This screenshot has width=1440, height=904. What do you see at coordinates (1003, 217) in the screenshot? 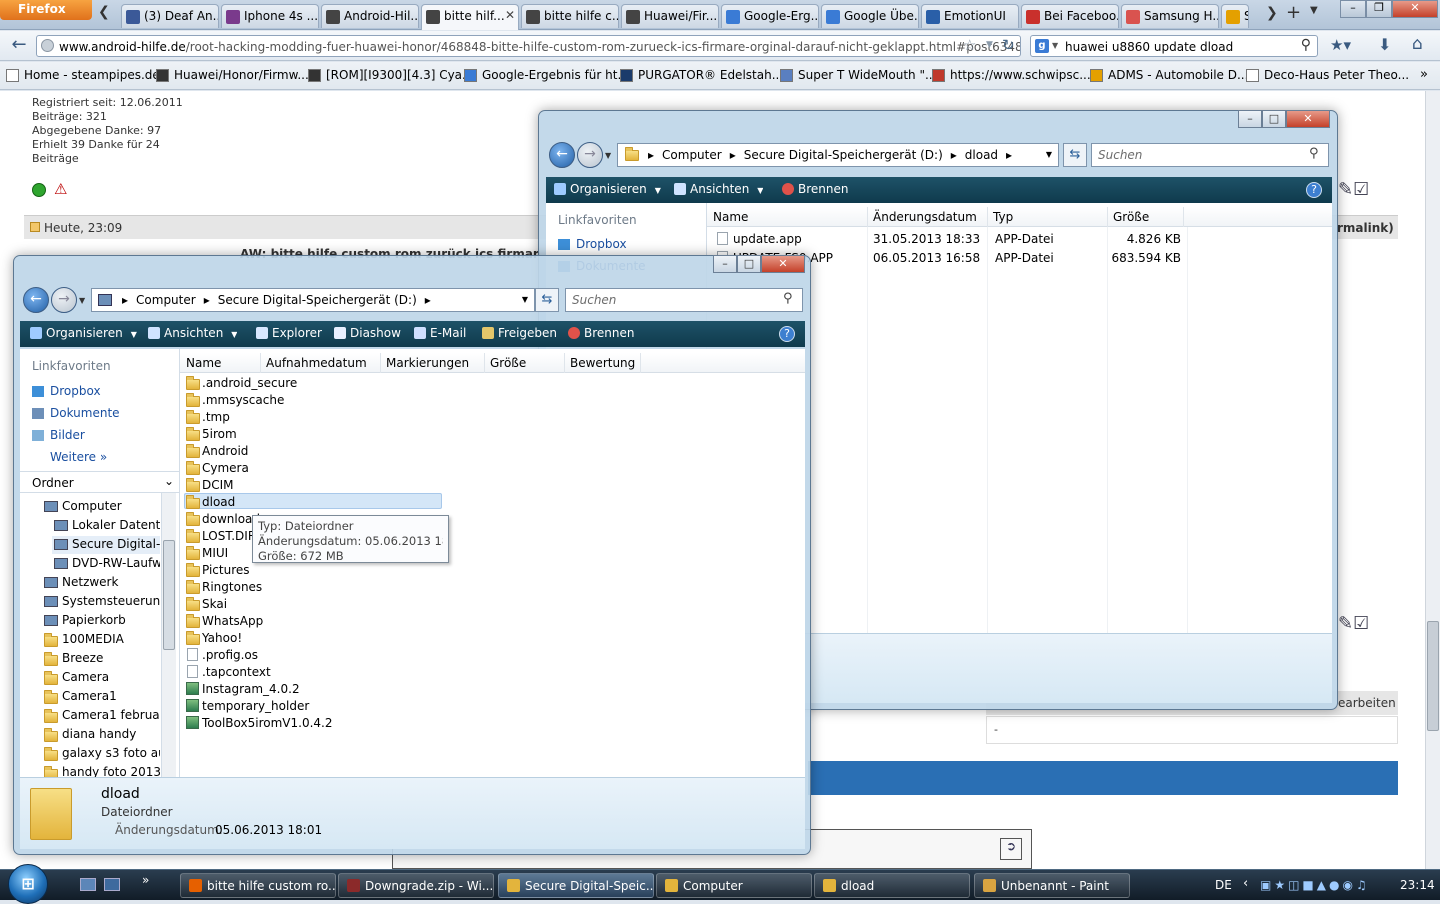
I see `column-header-2: Typ` at bounding box center [1003, 217].